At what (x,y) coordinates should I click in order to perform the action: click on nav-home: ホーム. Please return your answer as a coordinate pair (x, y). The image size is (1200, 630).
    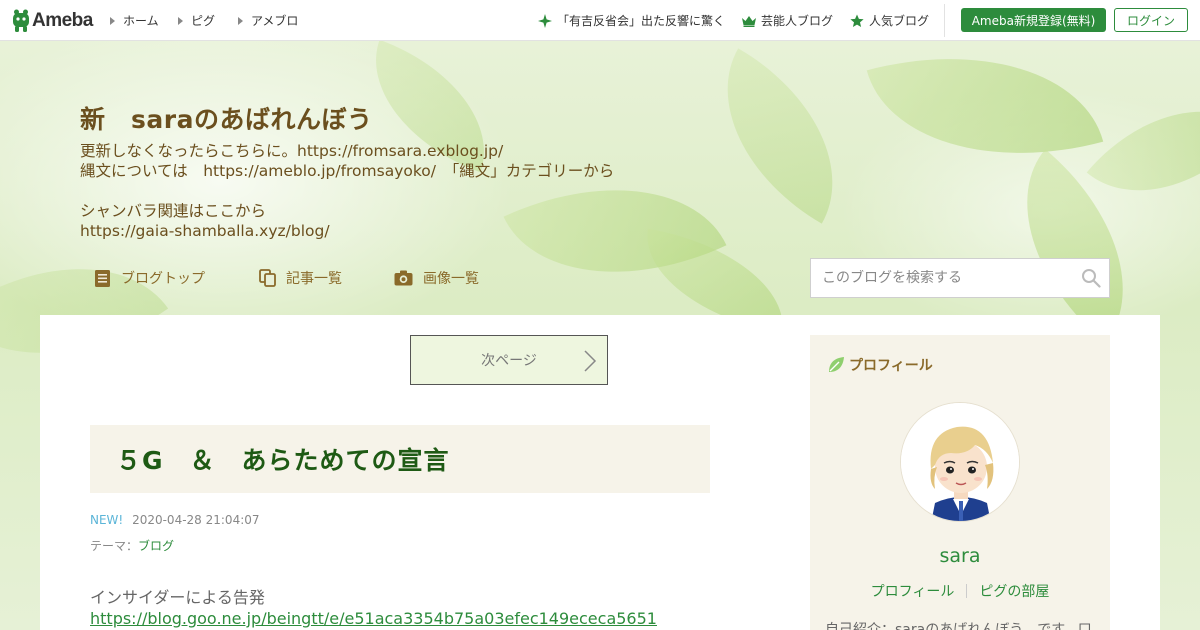
    Looking at the image, I should click on (134, 20).